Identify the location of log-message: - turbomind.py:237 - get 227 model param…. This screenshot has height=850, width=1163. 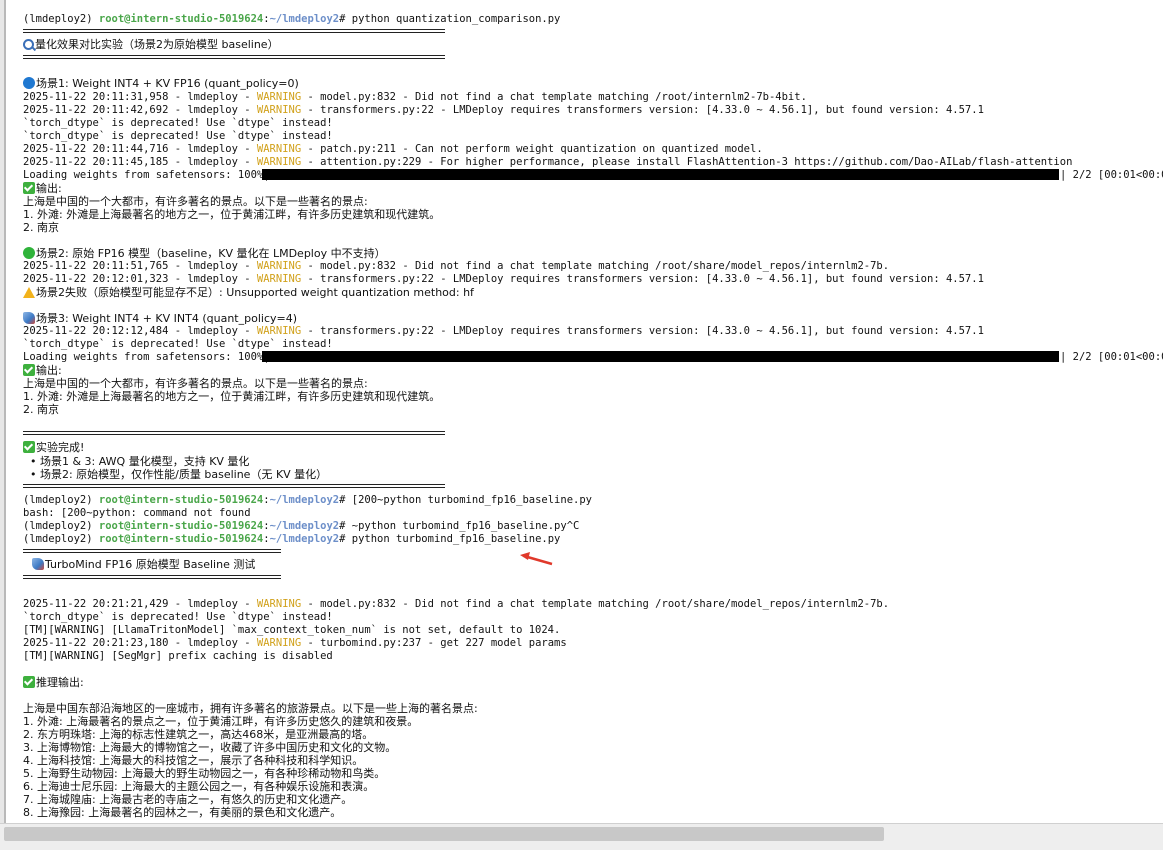
(434, 643).